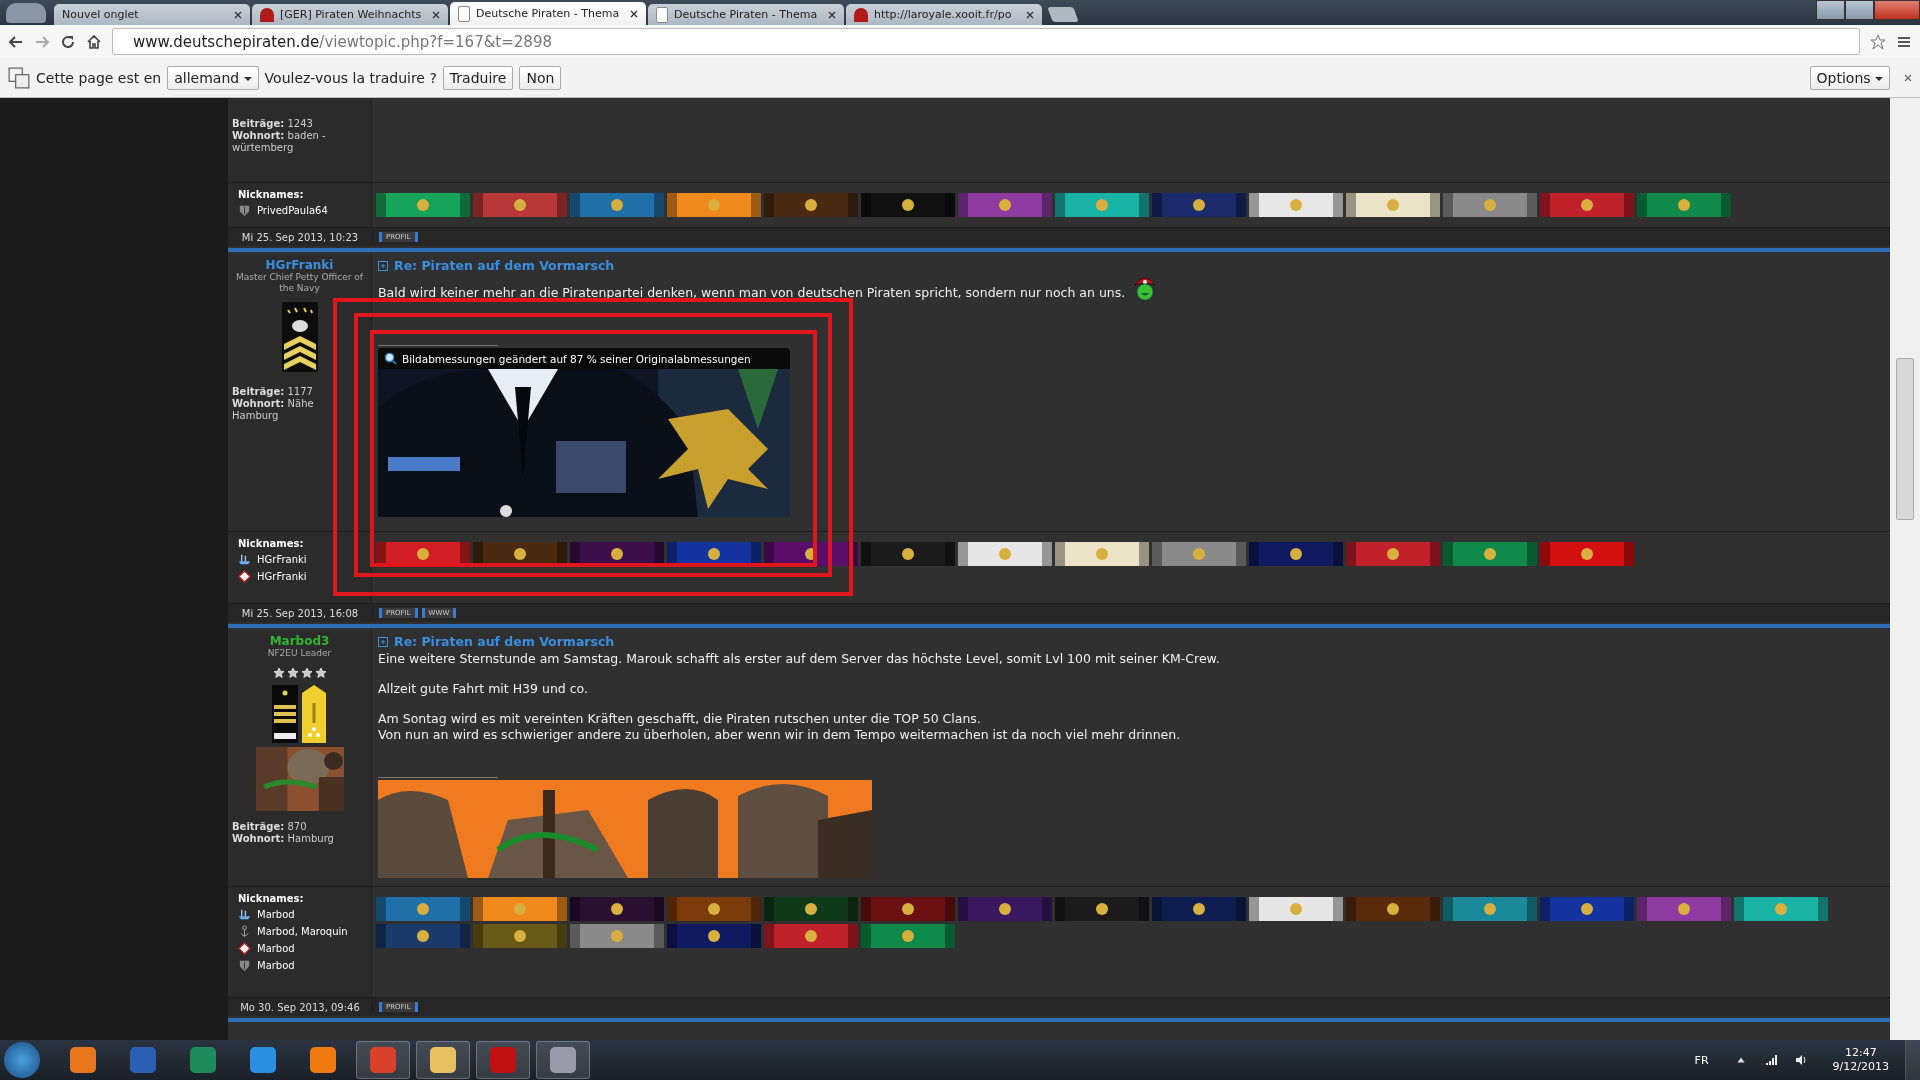  I want to click on bookmark-star-icon, so click(1878, 41).